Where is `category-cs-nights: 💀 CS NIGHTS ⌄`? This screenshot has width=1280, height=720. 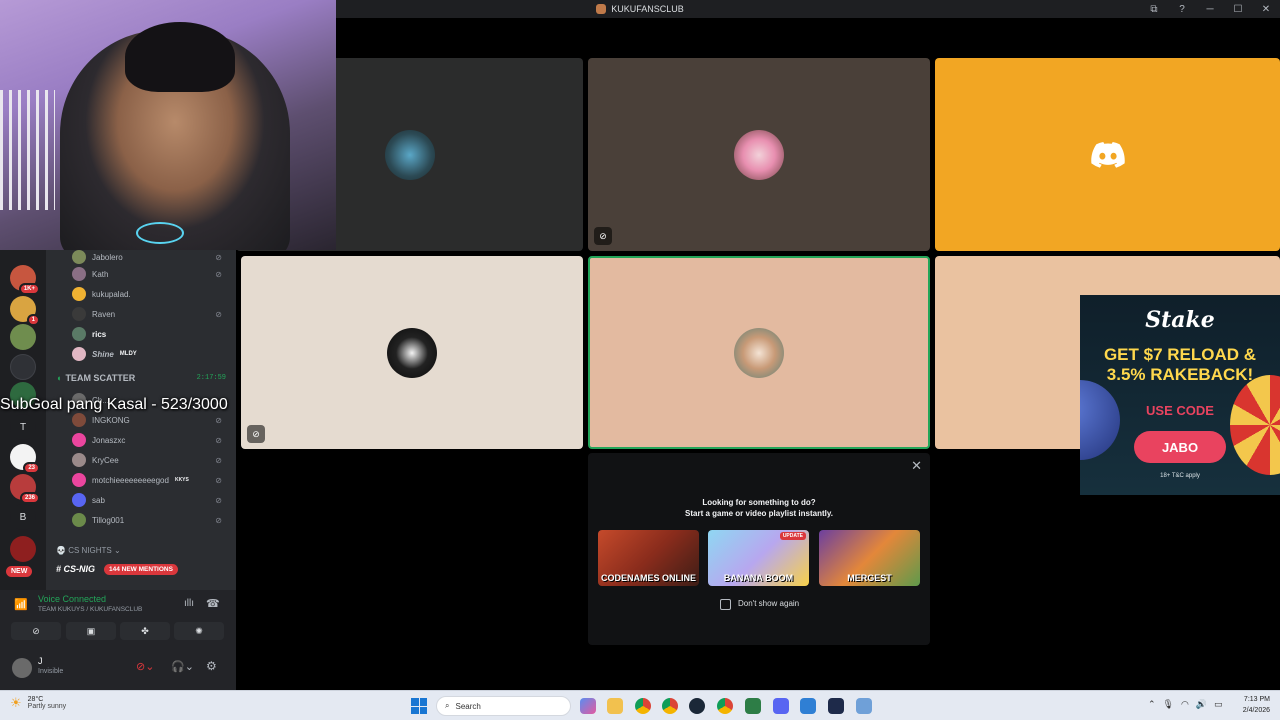 category-cs-nights: 💀 CS NIGHTS ⌄ is located at coordinates (88, 550).